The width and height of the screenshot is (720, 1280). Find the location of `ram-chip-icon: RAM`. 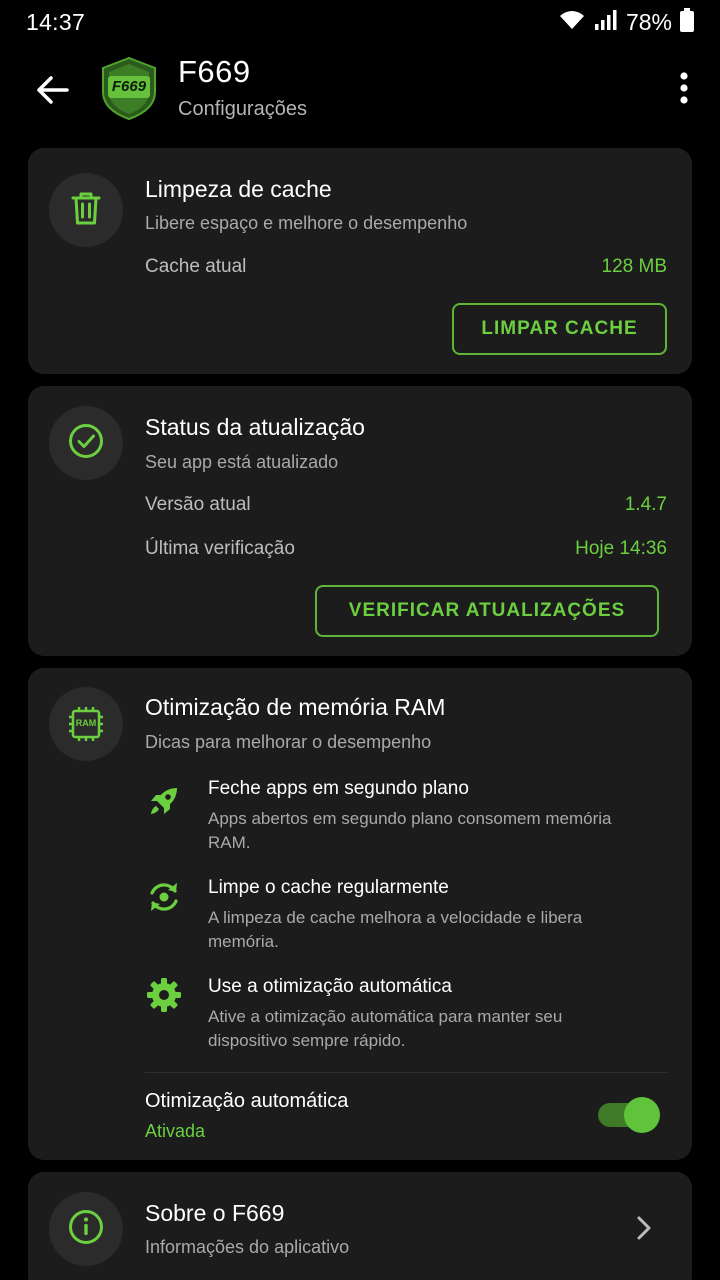

ram-chip-icon: RAM is located at coordinates (86, 724).